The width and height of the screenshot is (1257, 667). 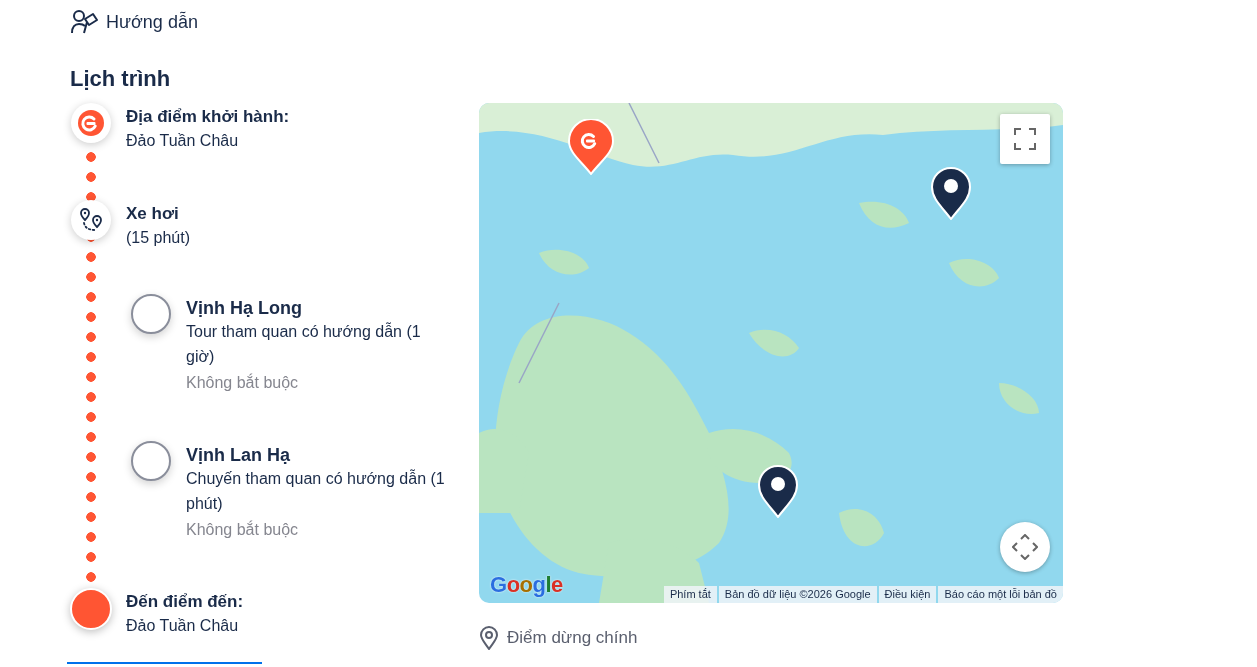 What do you see at coordinates (84, 22) in the screenshot?
I see `guide-icon` at bounding box center [84, 22].